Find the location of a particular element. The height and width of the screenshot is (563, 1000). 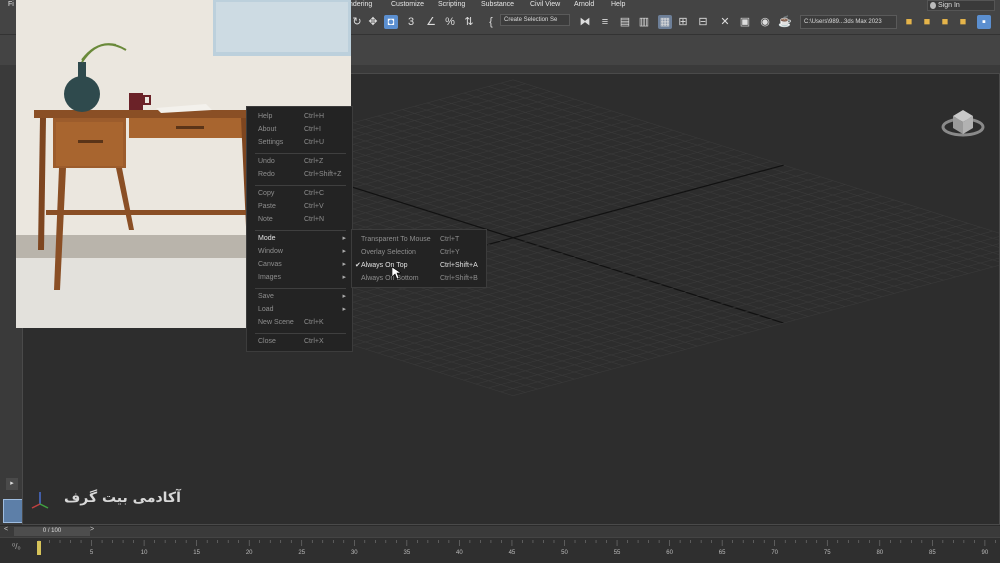

timeline-tick-label: 85 is located at coordinates (932, 553).